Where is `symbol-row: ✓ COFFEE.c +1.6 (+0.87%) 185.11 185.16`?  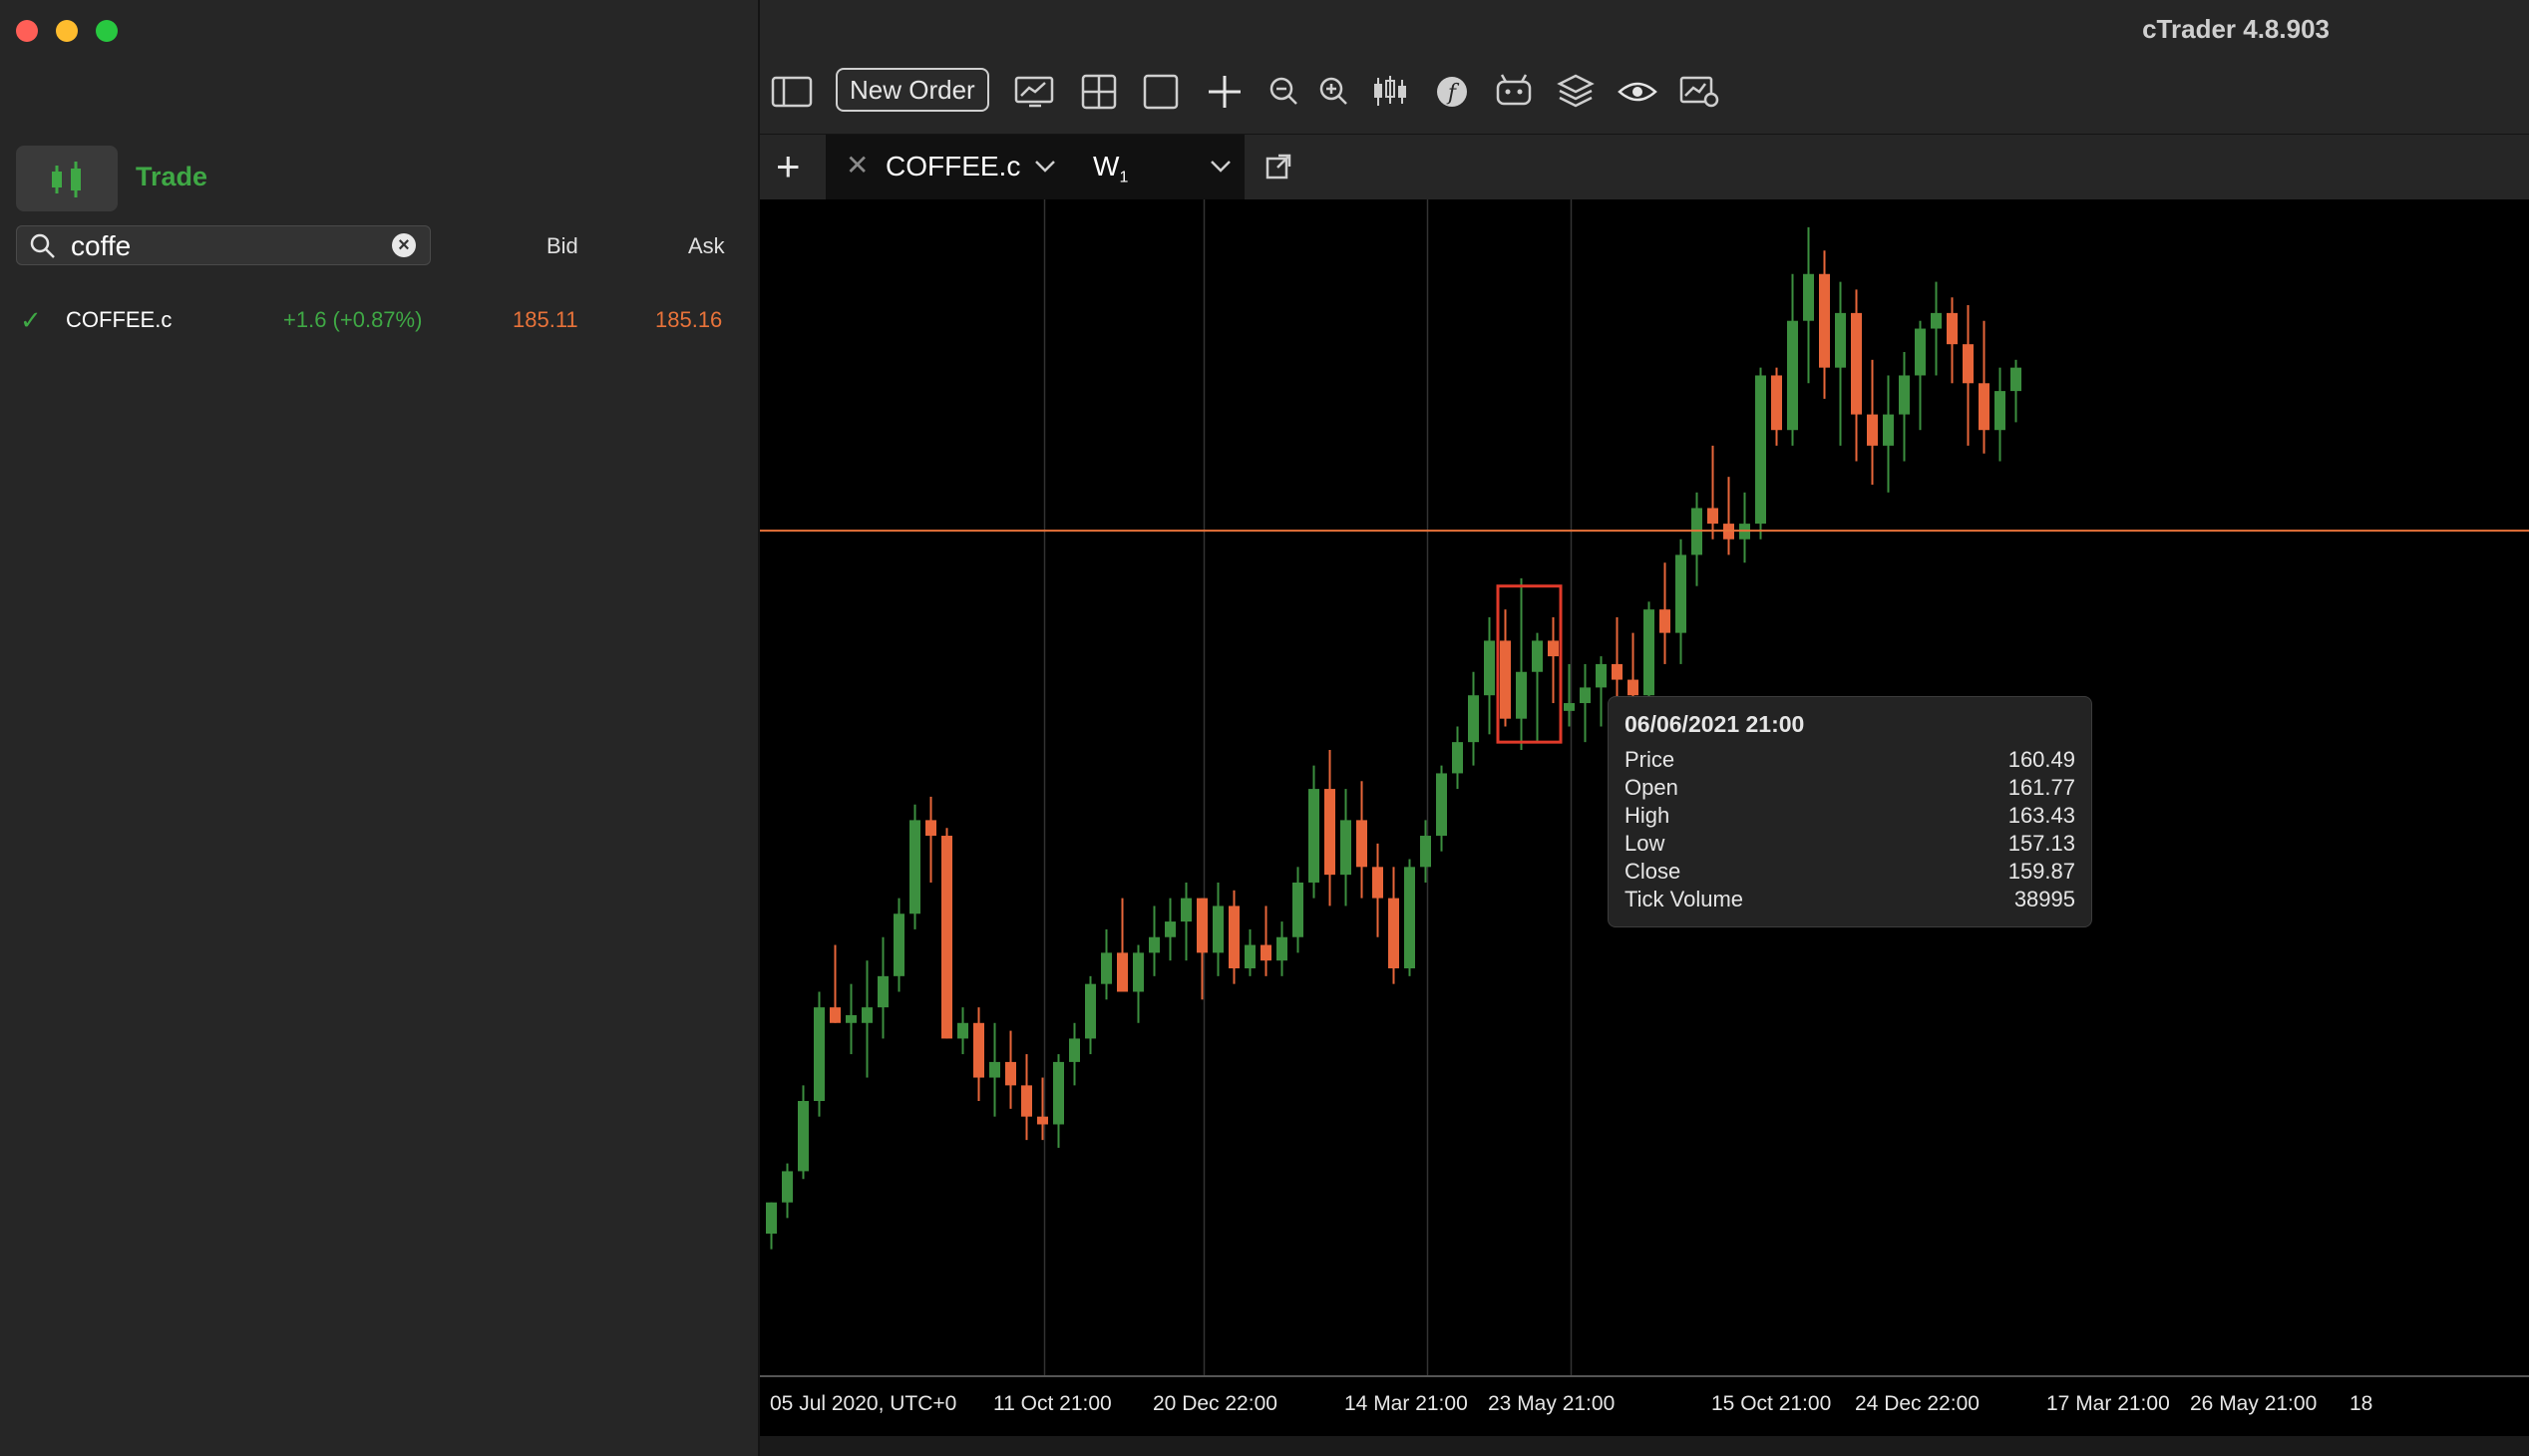 symbol-row: ✓ COFFEE.c +1.6 (+0.87%) 185.11 185.16 is located at coordinates (379, 319).